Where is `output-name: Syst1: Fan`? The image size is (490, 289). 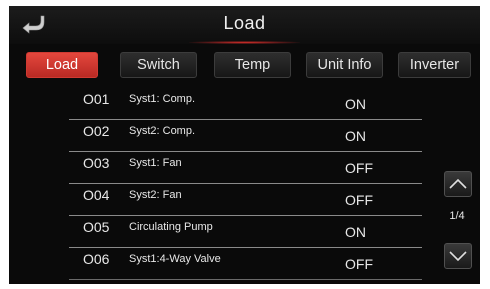 output-name: Syst1: Fan is located at coordinates (155, 163).